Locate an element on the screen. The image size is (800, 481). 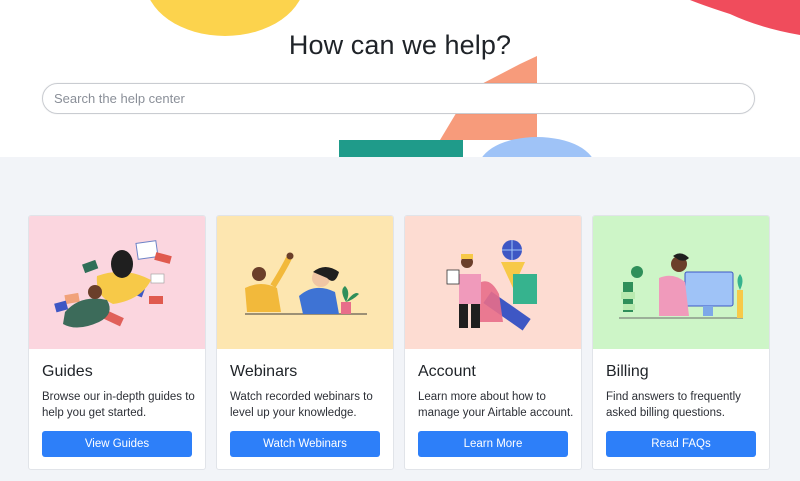
webinars-illustration is located at coordinates (305, 282).